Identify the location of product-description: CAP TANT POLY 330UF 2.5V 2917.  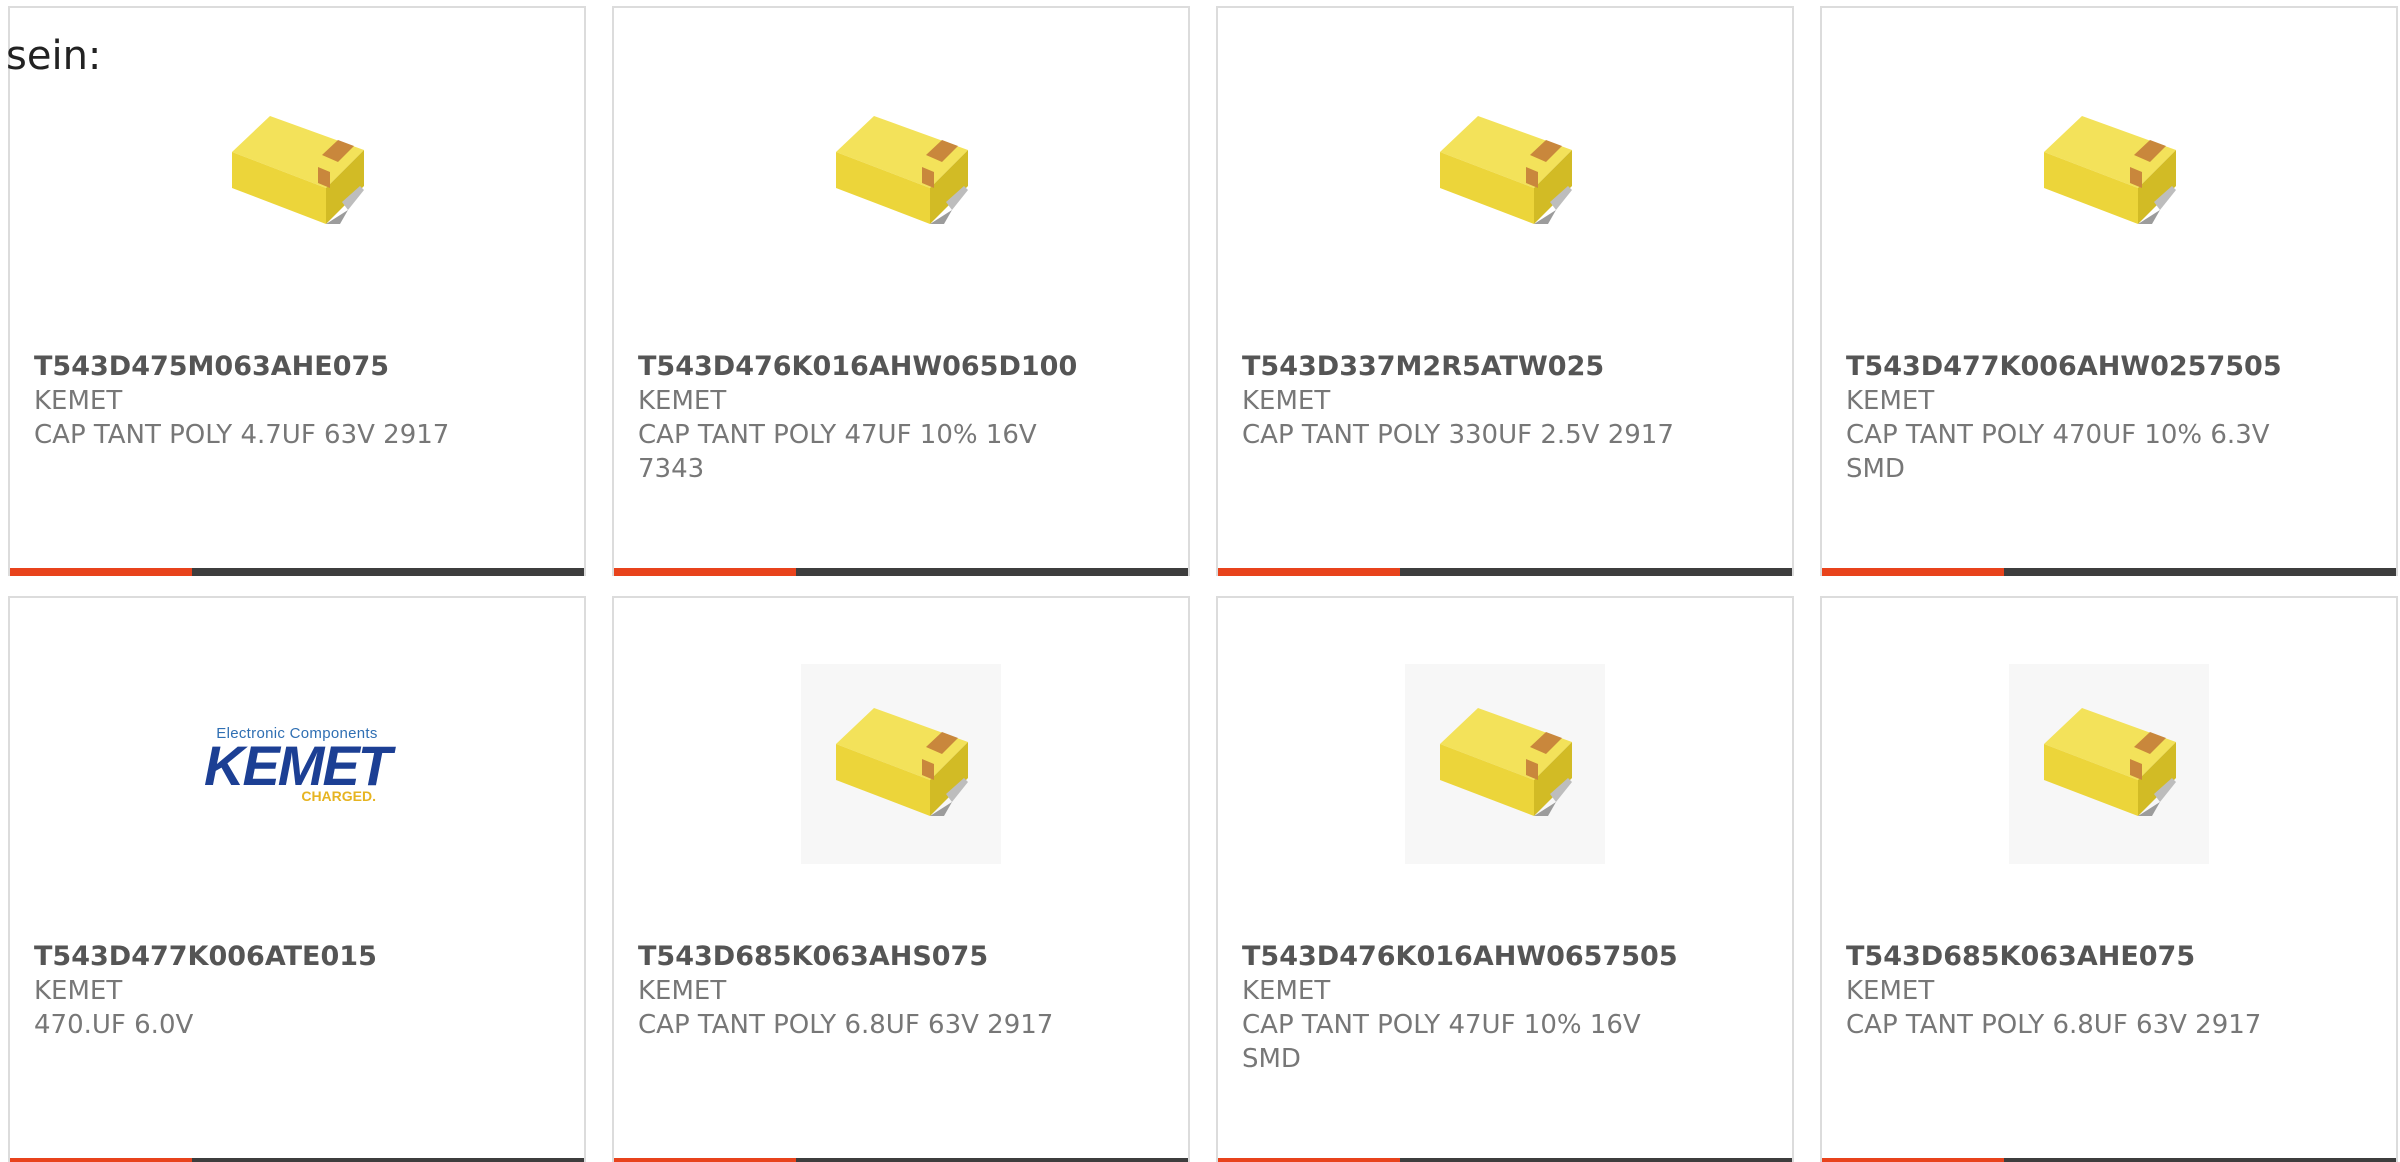
(1458, 435).